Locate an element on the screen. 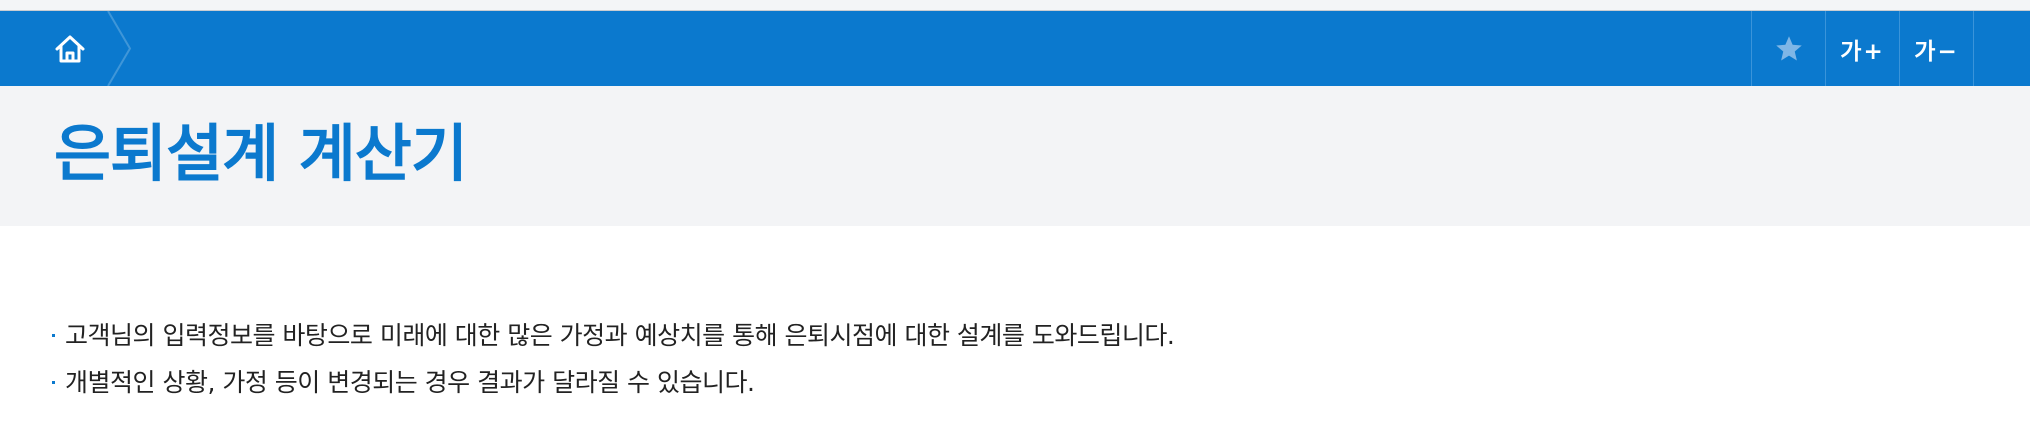  page-title: 은퇴설계 계산기 is located at coordinates (261, 153).